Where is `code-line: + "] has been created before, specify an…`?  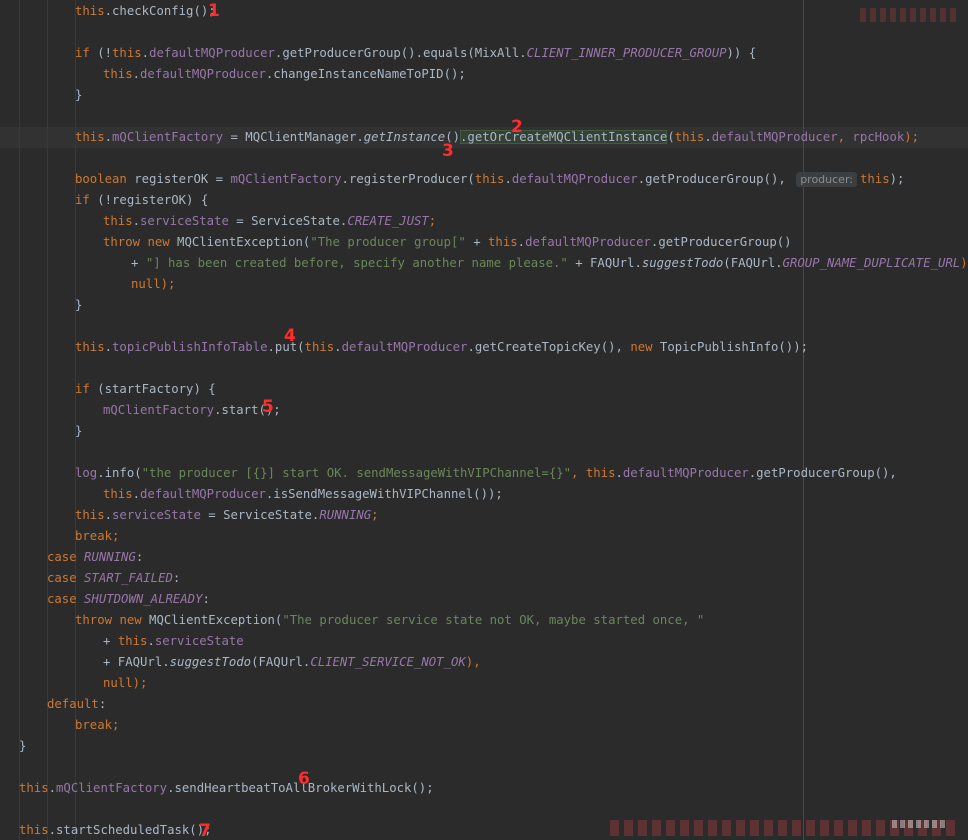 code-line: + "] has been created before, specify an… is located at coordinates (549, 263).